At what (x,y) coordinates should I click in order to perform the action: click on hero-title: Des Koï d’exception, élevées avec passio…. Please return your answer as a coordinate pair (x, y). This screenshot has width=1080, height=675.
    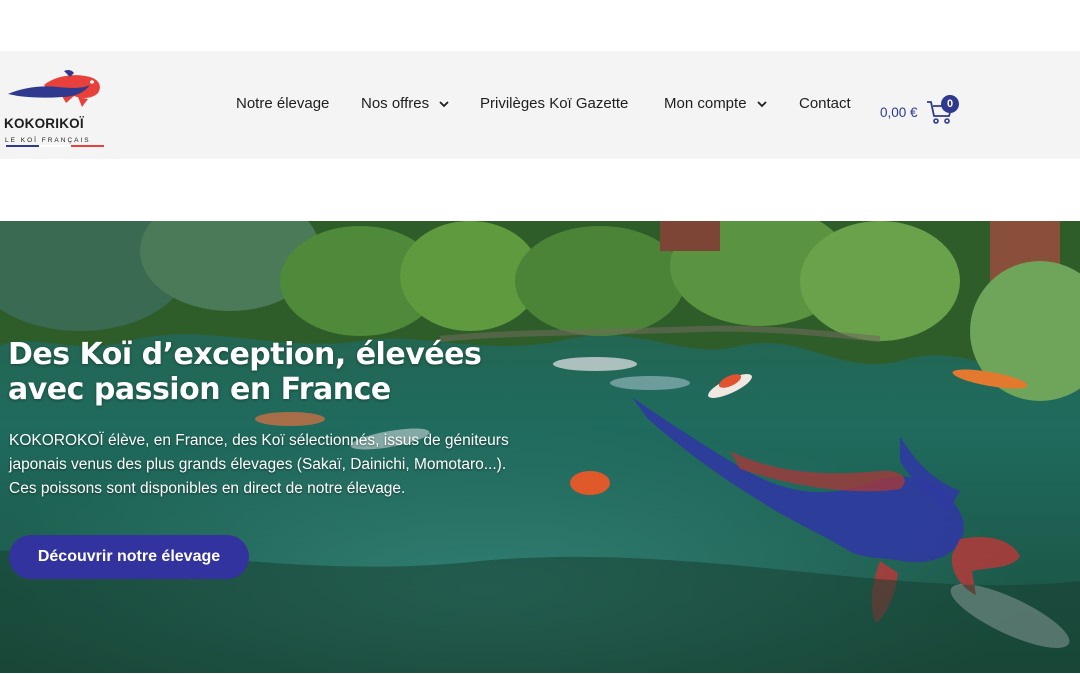
    Looking at the image, I should click on (245, 372).